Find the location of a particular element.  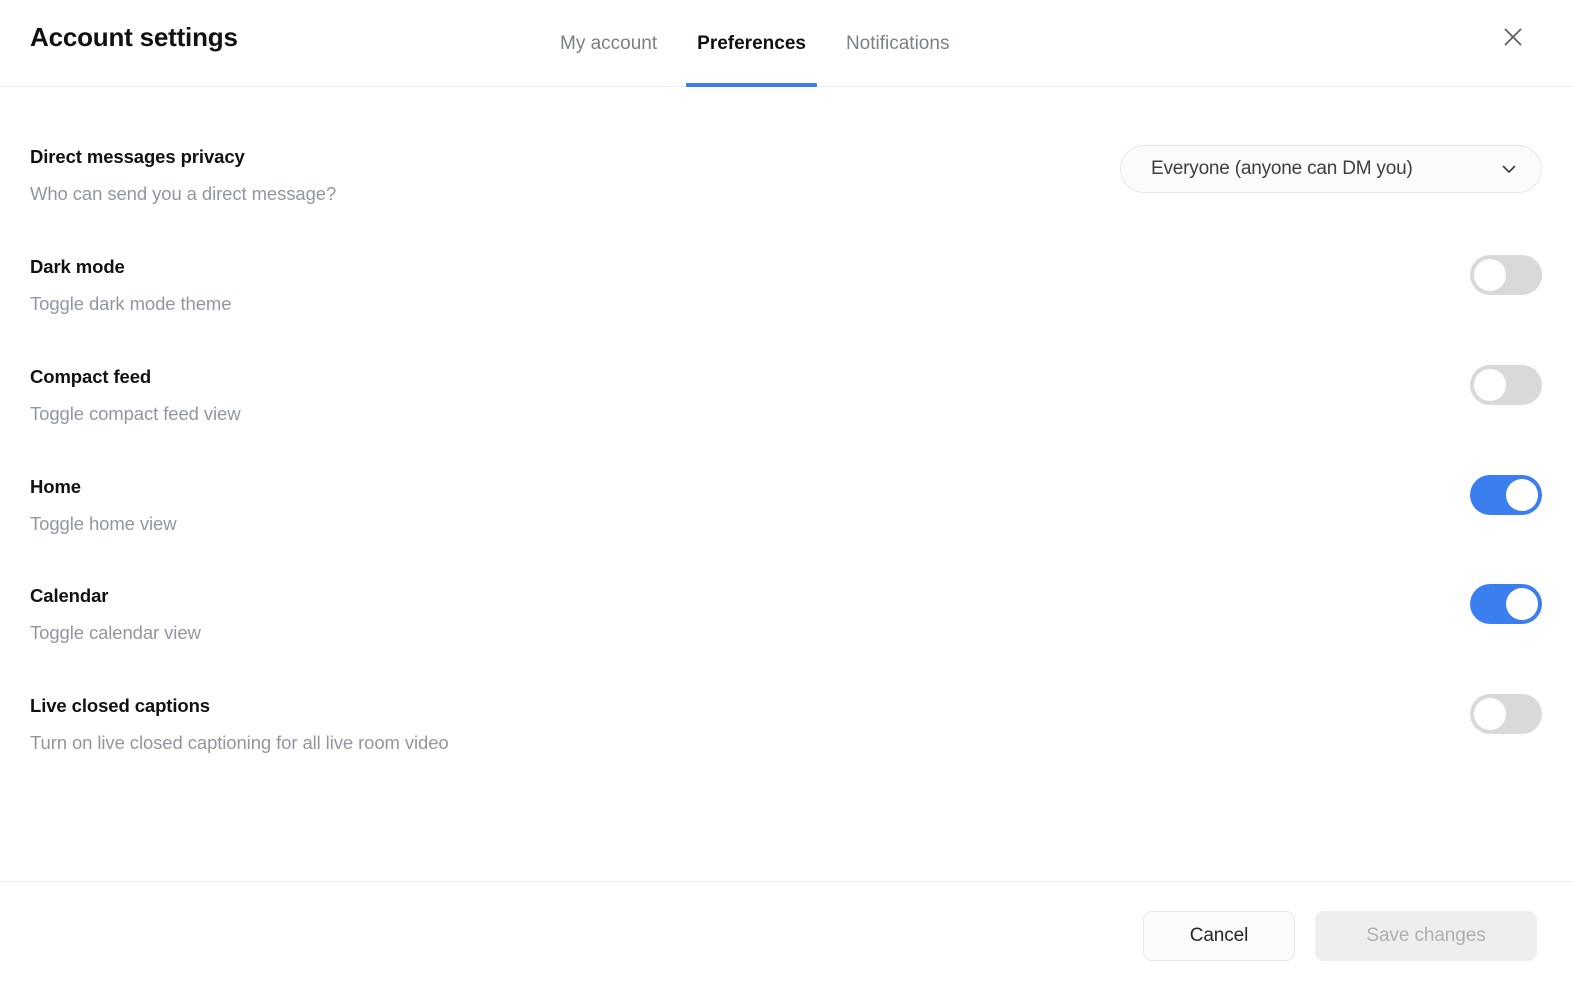

setting-row-compact-feed: Compact feed Toggle compact feed view is located at coordinates (786, 395).